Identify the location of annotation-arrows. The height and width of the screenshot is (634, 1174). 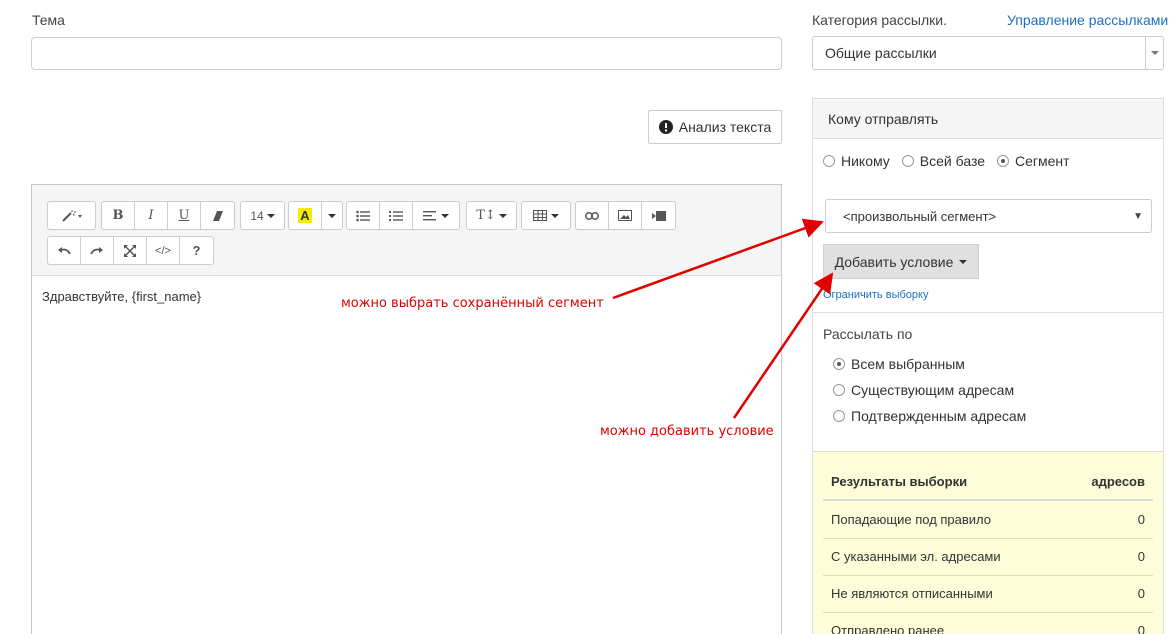
(723, 318).